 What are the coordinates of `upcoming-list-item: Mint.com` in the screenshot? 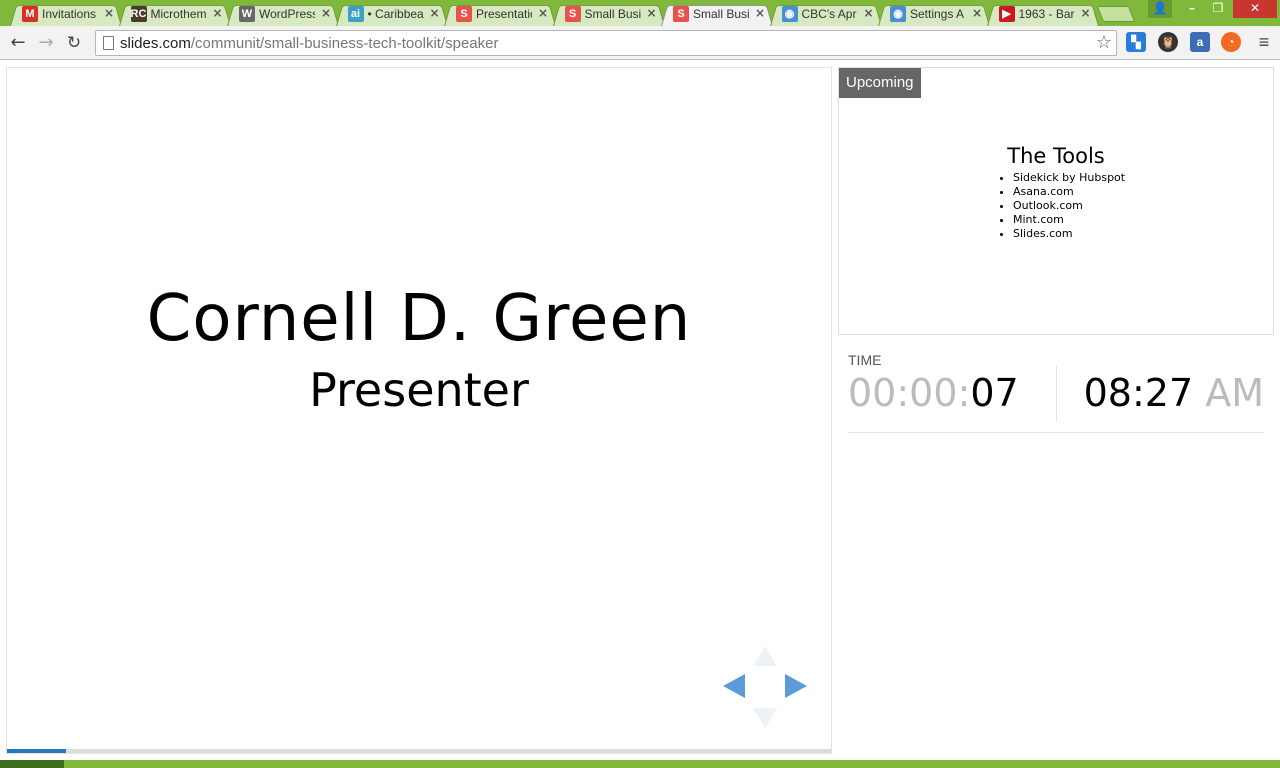 It's located at (1069, 220).